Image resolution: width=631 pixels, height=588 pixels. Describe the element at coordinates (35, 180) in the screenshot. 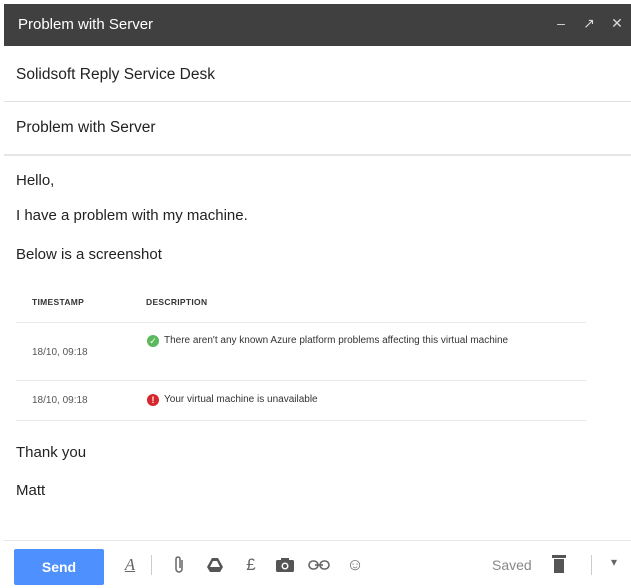

I see `body-greeting: Hello,` at that location.